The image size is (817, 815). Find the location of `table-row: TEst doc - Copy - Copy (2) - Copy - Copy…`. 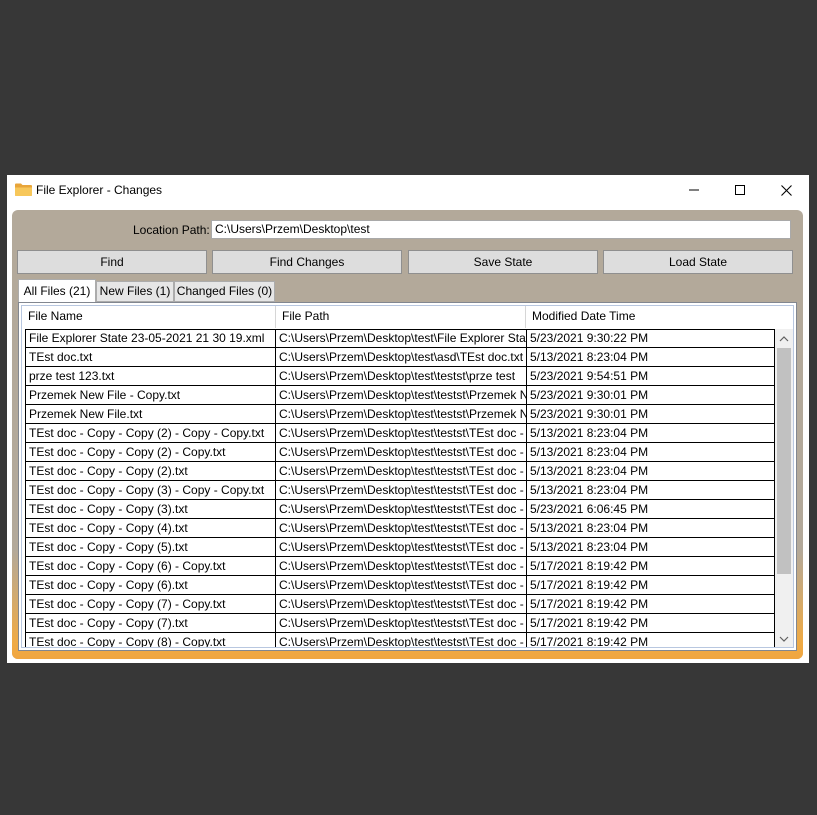

table-row: TEst doc - Copy - Copy (2) - Copy - Copy… is located at coordinates (400, 433).